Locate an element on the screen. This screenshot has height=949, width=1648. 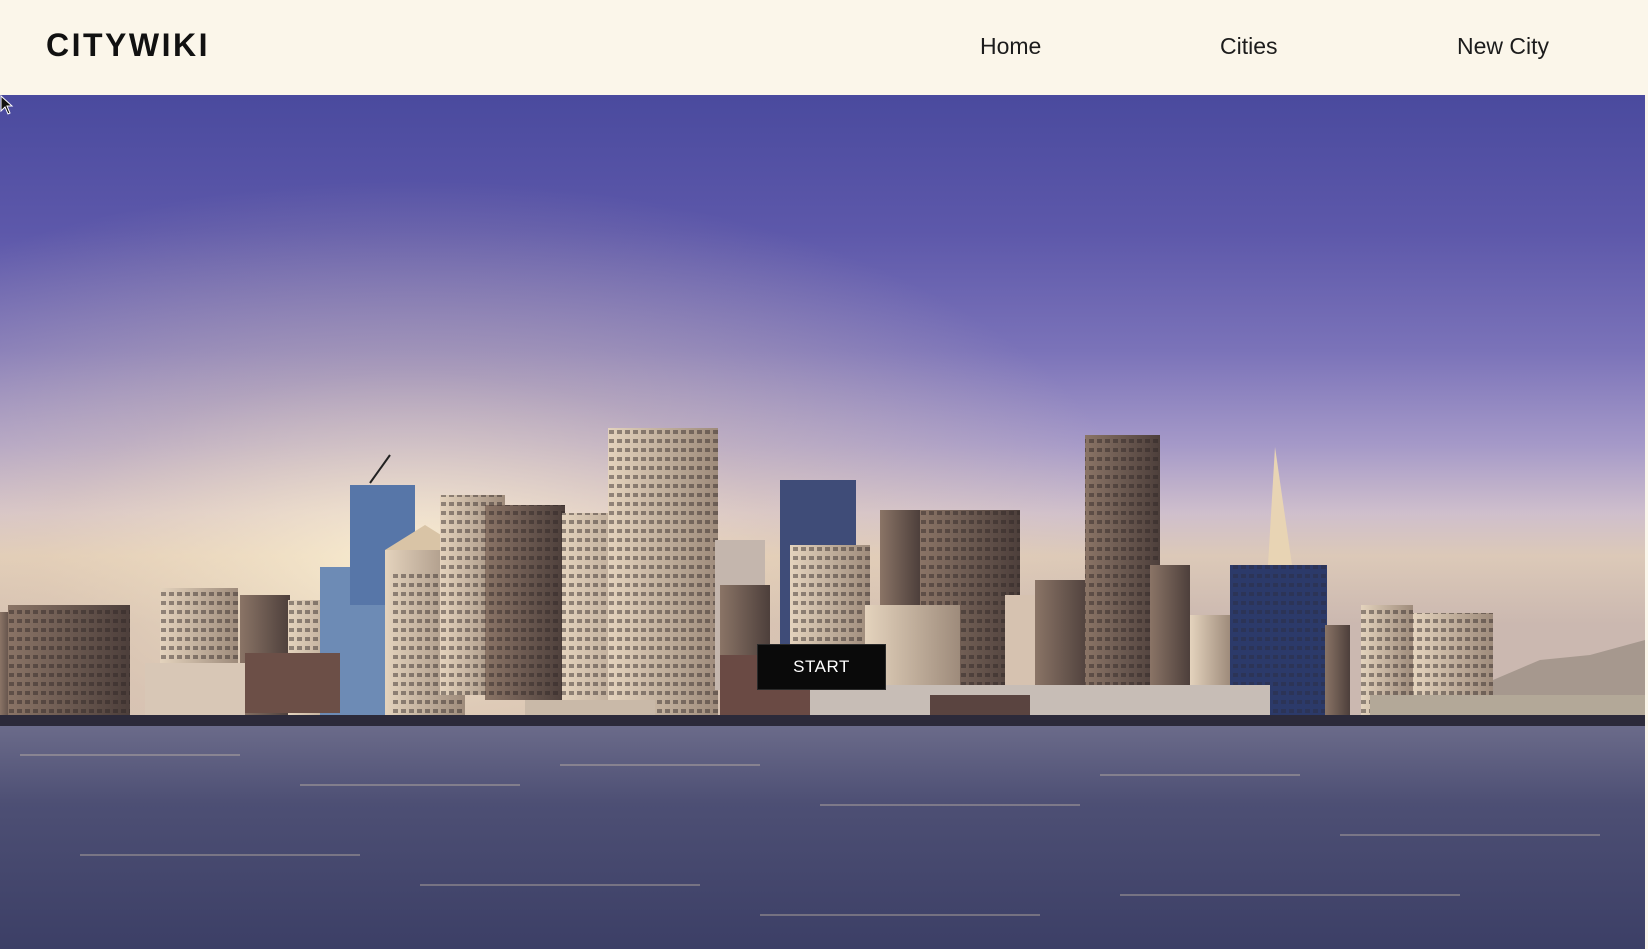
start-button: START is located at coordinates (821, 667).